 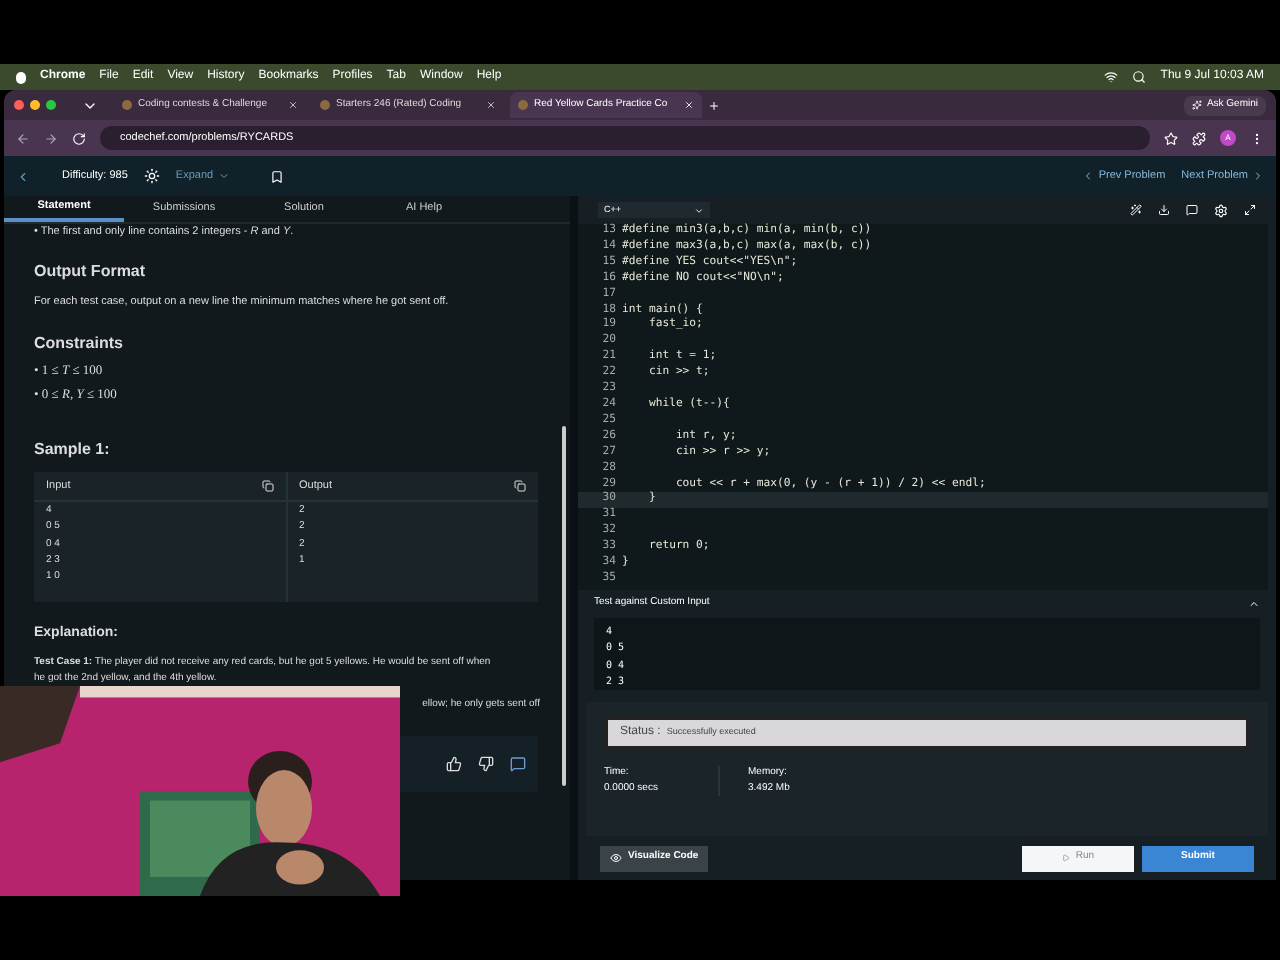 What do you see at coordinates (616, 858) in the screenshot?
I see `eye-icon` at bounding box center [616, 858].